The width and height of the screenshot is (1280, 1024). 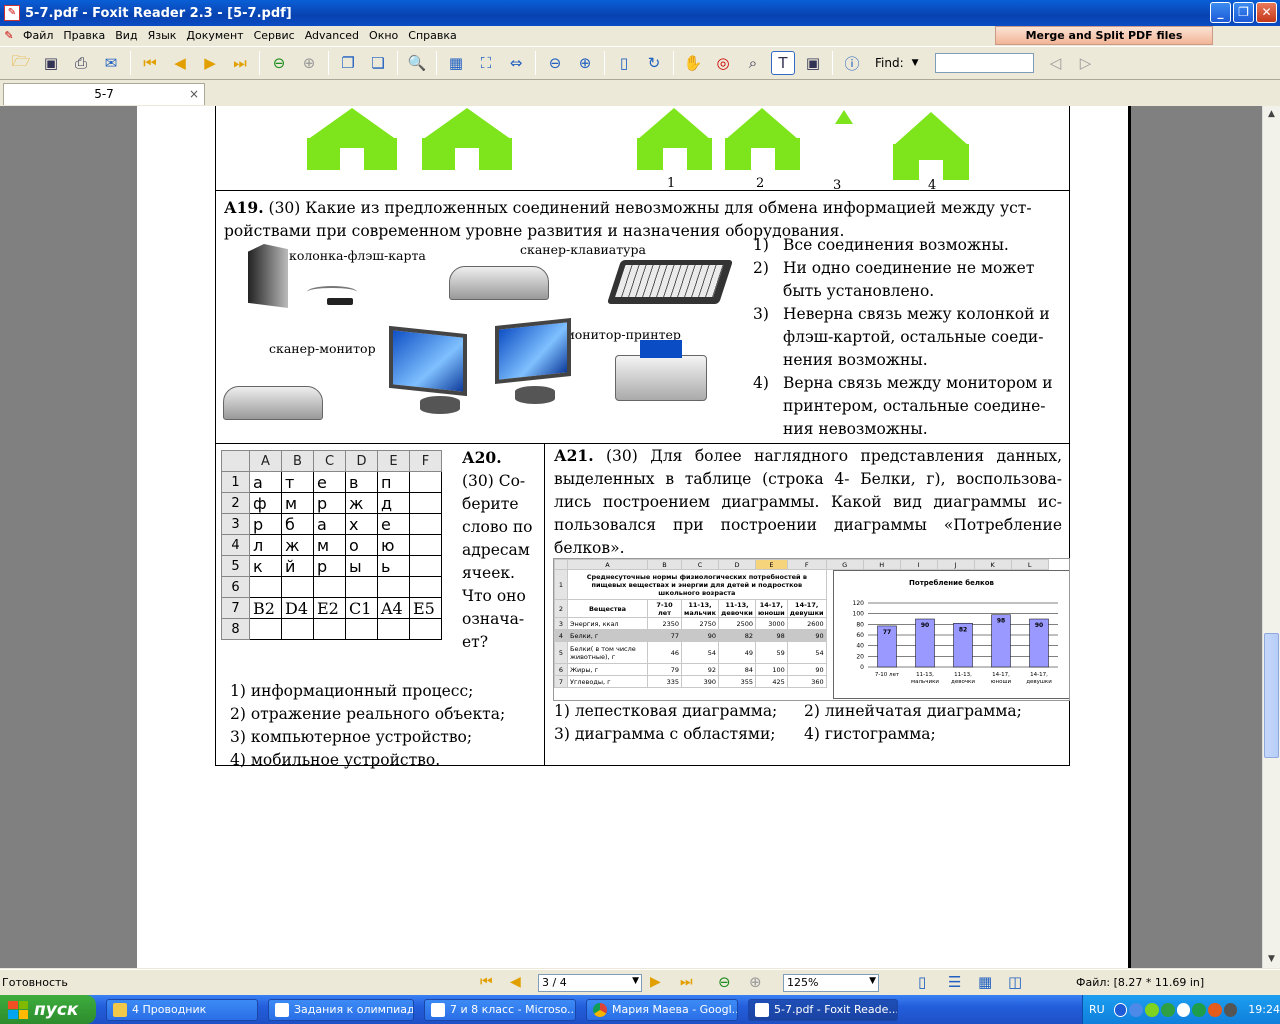 I want to click on zoom-in-icon: 🔍, so click(x=417, y=63).